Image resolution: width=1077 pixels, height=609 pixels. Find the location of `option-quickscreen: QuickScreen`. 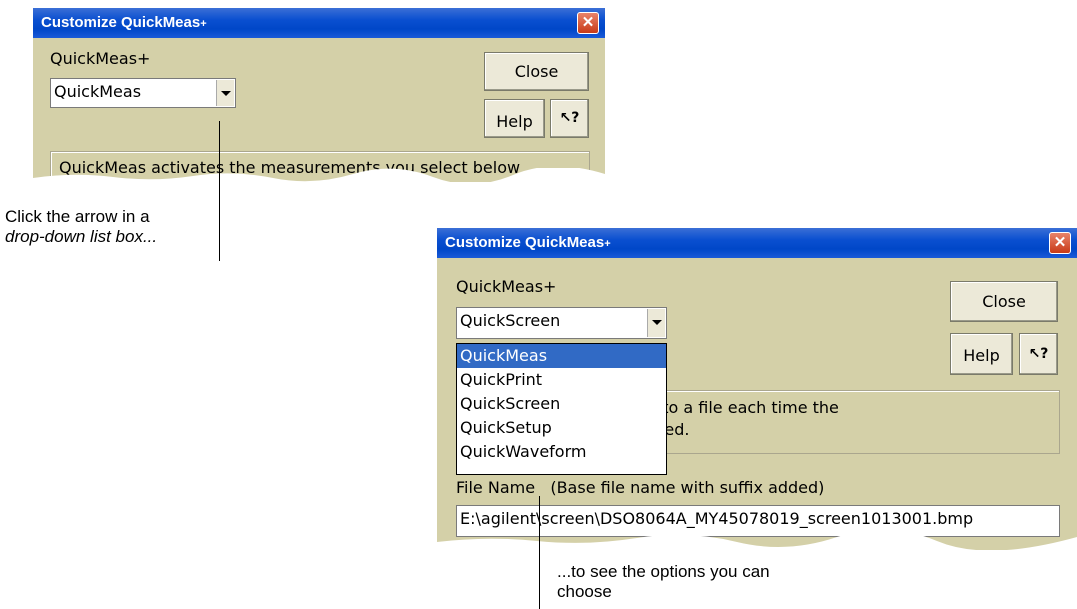

option-quickscreen: QuickScreen is located at coordinates (561, 404).